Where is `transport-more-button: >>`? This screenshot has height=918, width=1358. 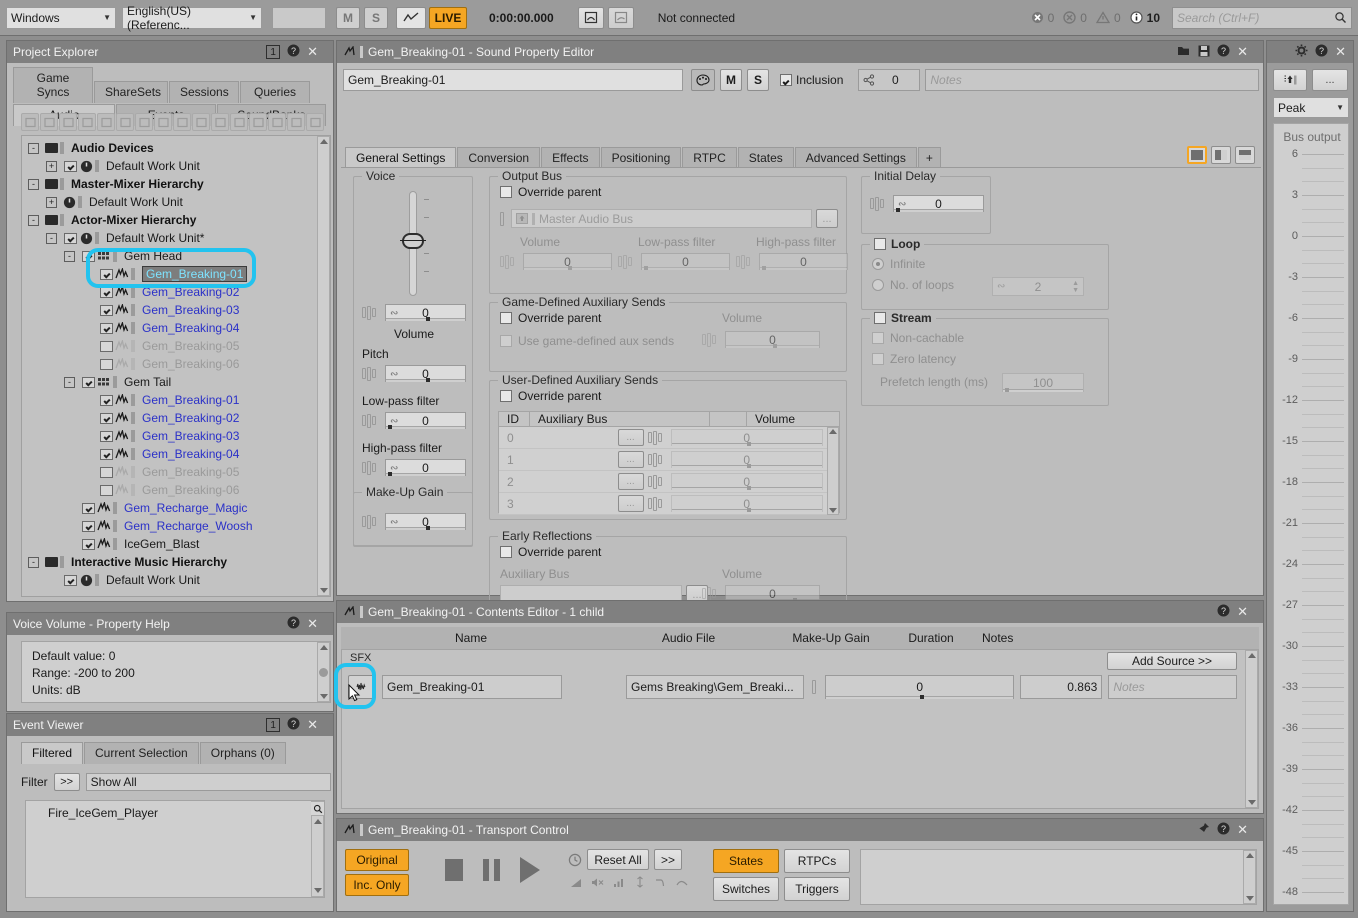 transport-more-button: >> is located at coordinates (668, 859).